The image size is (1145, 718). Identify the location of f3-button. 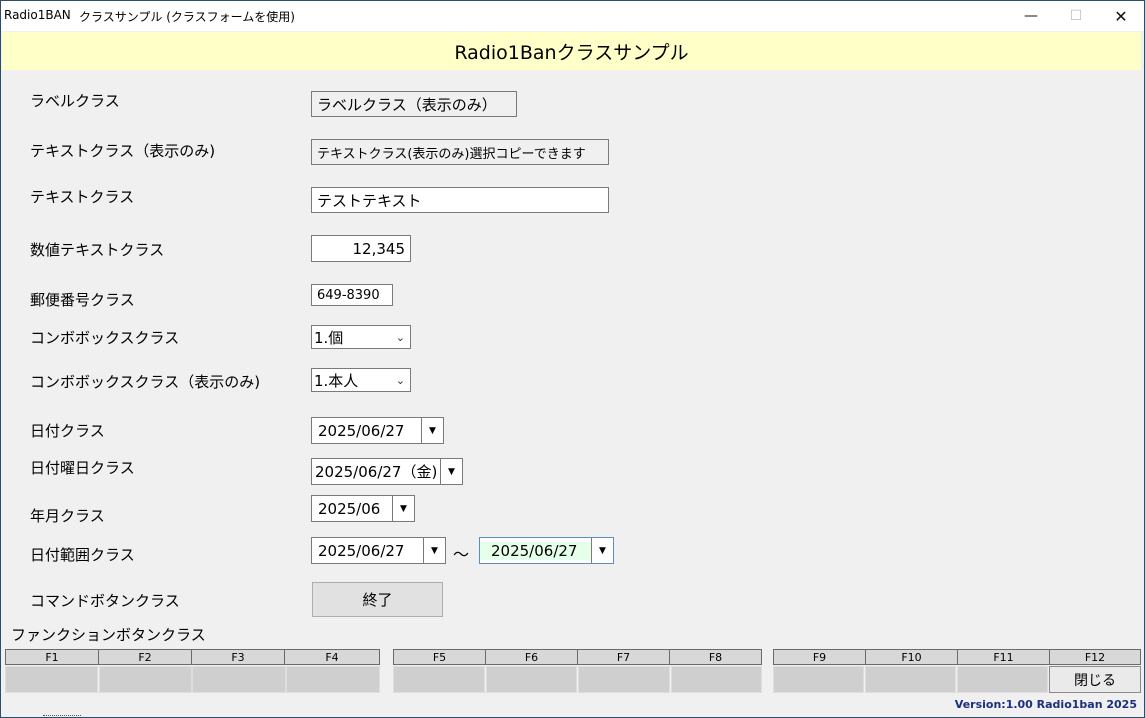
(239, 679).